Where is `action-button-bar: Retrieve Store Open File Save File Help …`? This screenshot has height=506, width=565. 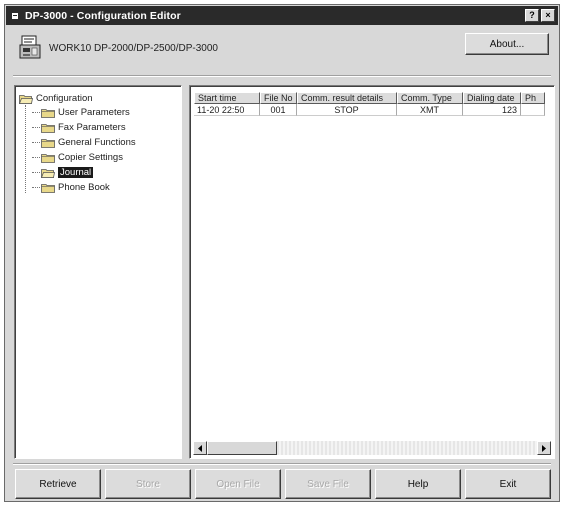 action-button-bar: Retrieve Store Open File Save File Help … is located at coordinates (283, 484).